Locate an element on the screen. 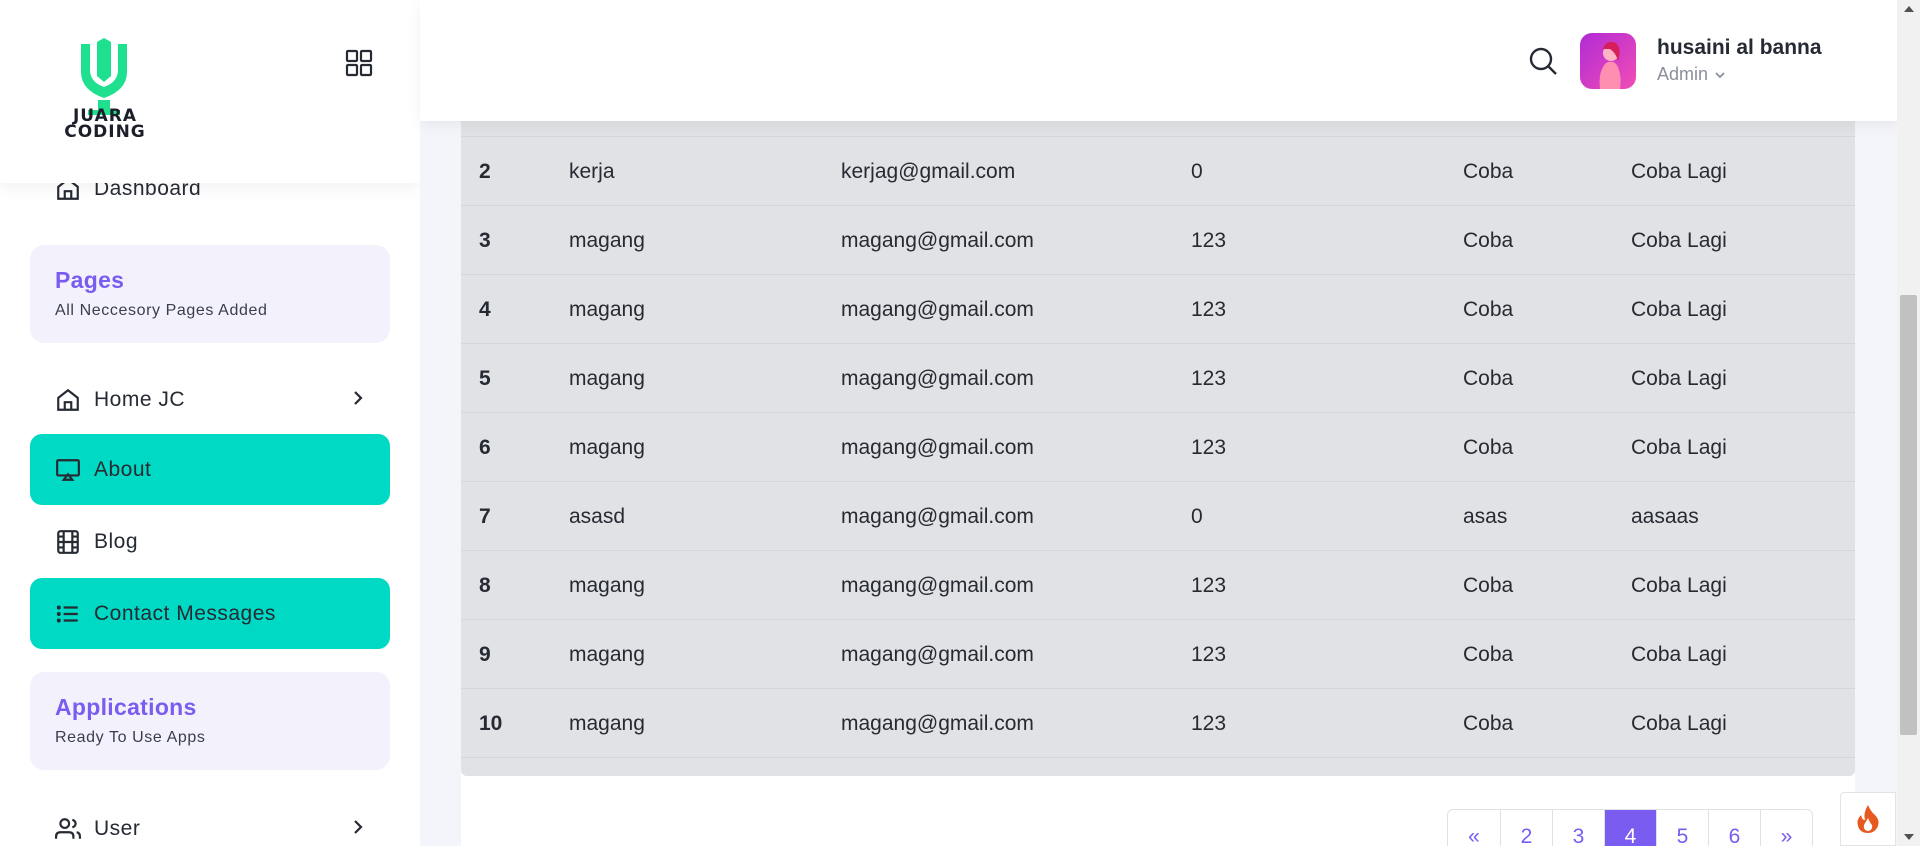  logo-area: JUARA CODING is located at coordinates (210, 91).